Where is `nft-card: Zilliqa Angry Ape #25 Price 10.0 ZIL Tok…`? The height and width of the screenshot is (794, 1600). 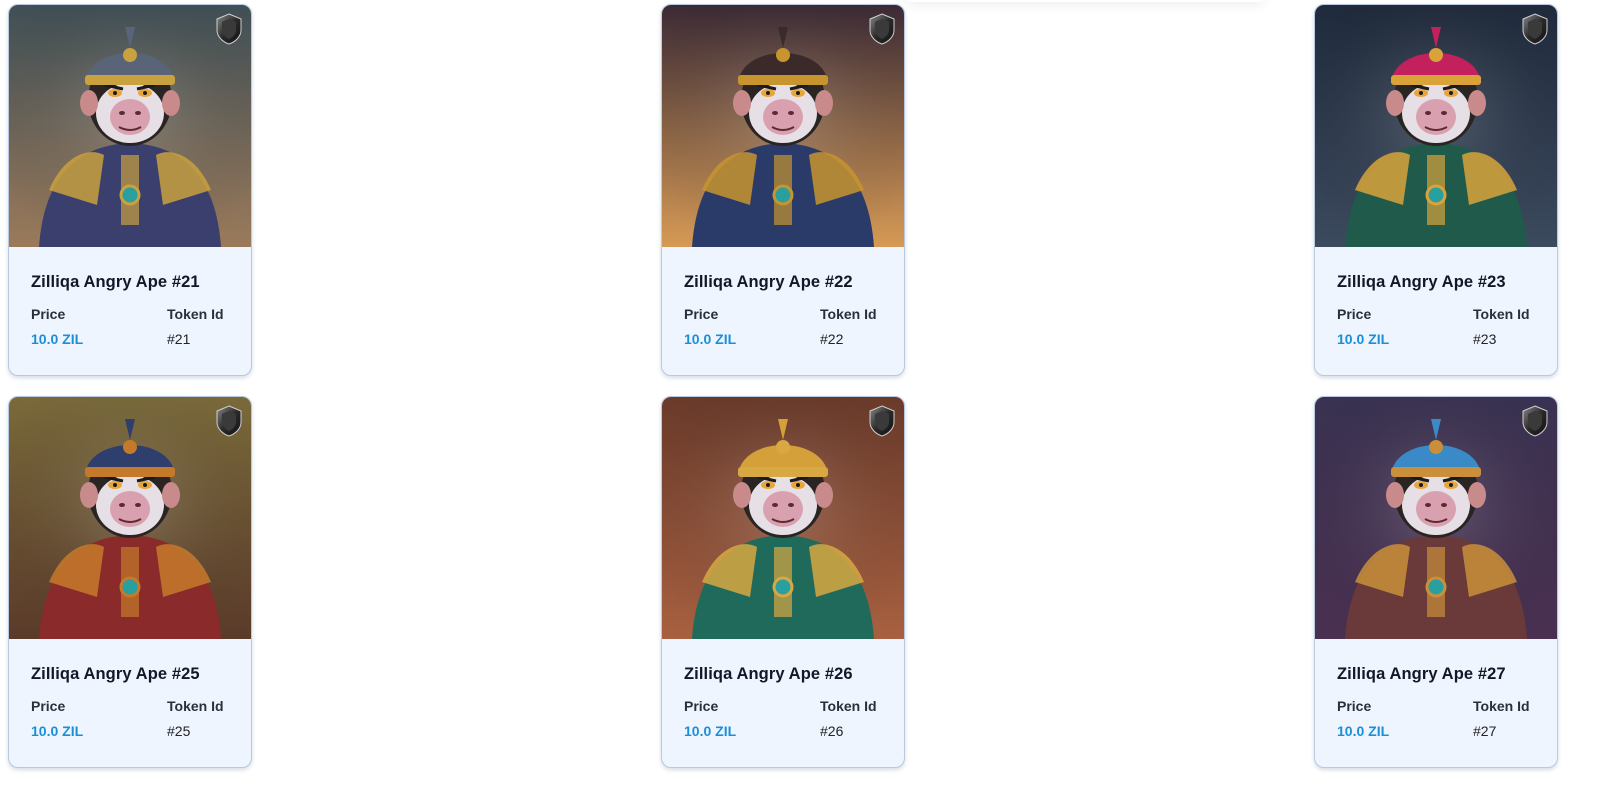
nft-card: Zilliqa Angry Ape #25 Price 10.0 ZIL Tok… is located at coordinates (130, 582).